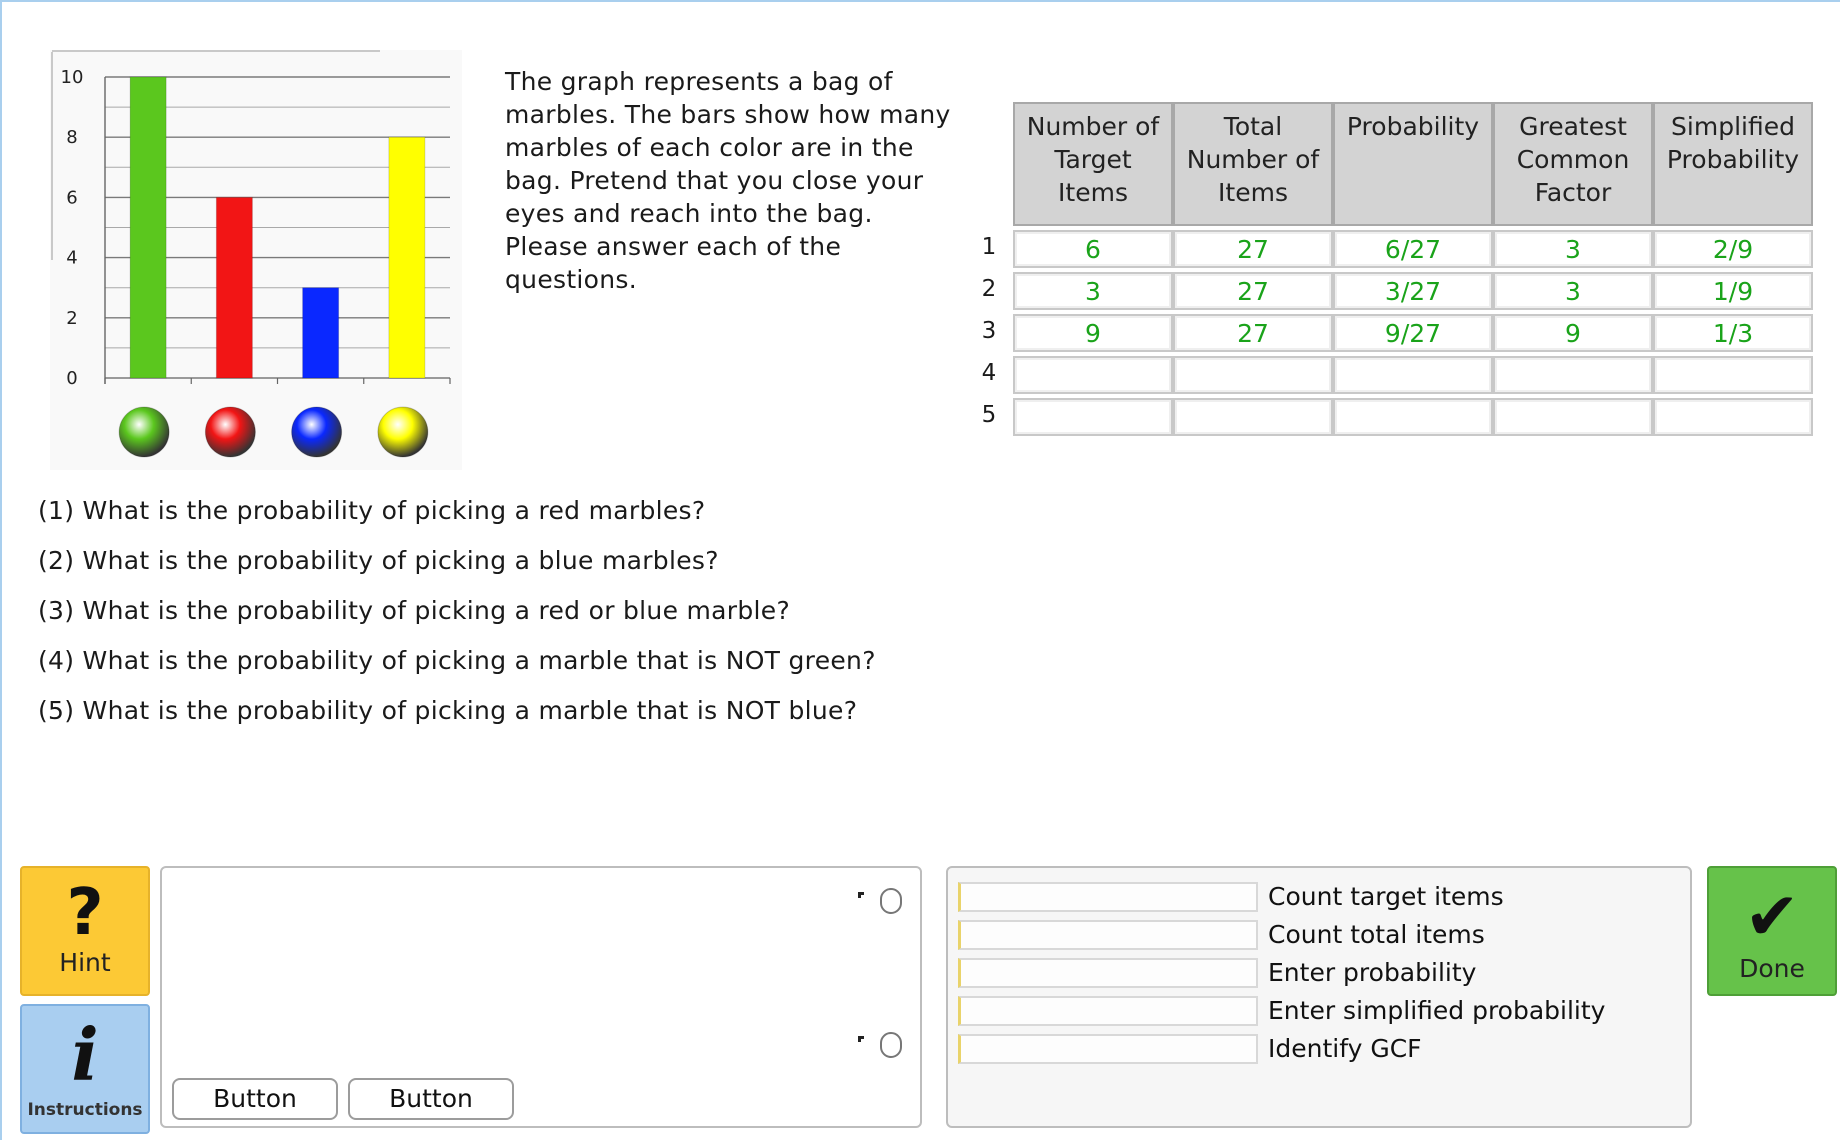 This screenshot has width=1840, height=1140. What do you see at coordinates (1, 570) in the screenshot?
I see `window-left-border` at bounding box center [1, 570].